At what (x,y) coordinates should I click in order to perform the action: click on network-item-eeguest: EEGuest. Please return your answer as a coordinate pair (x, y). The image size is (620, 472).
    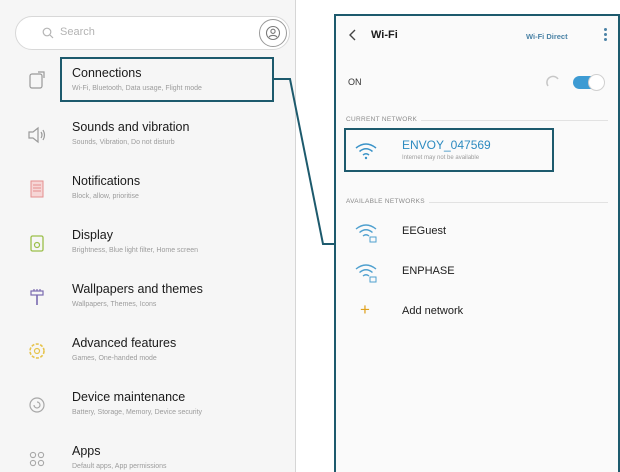
    Looking at the image, I should click on (477, 232).